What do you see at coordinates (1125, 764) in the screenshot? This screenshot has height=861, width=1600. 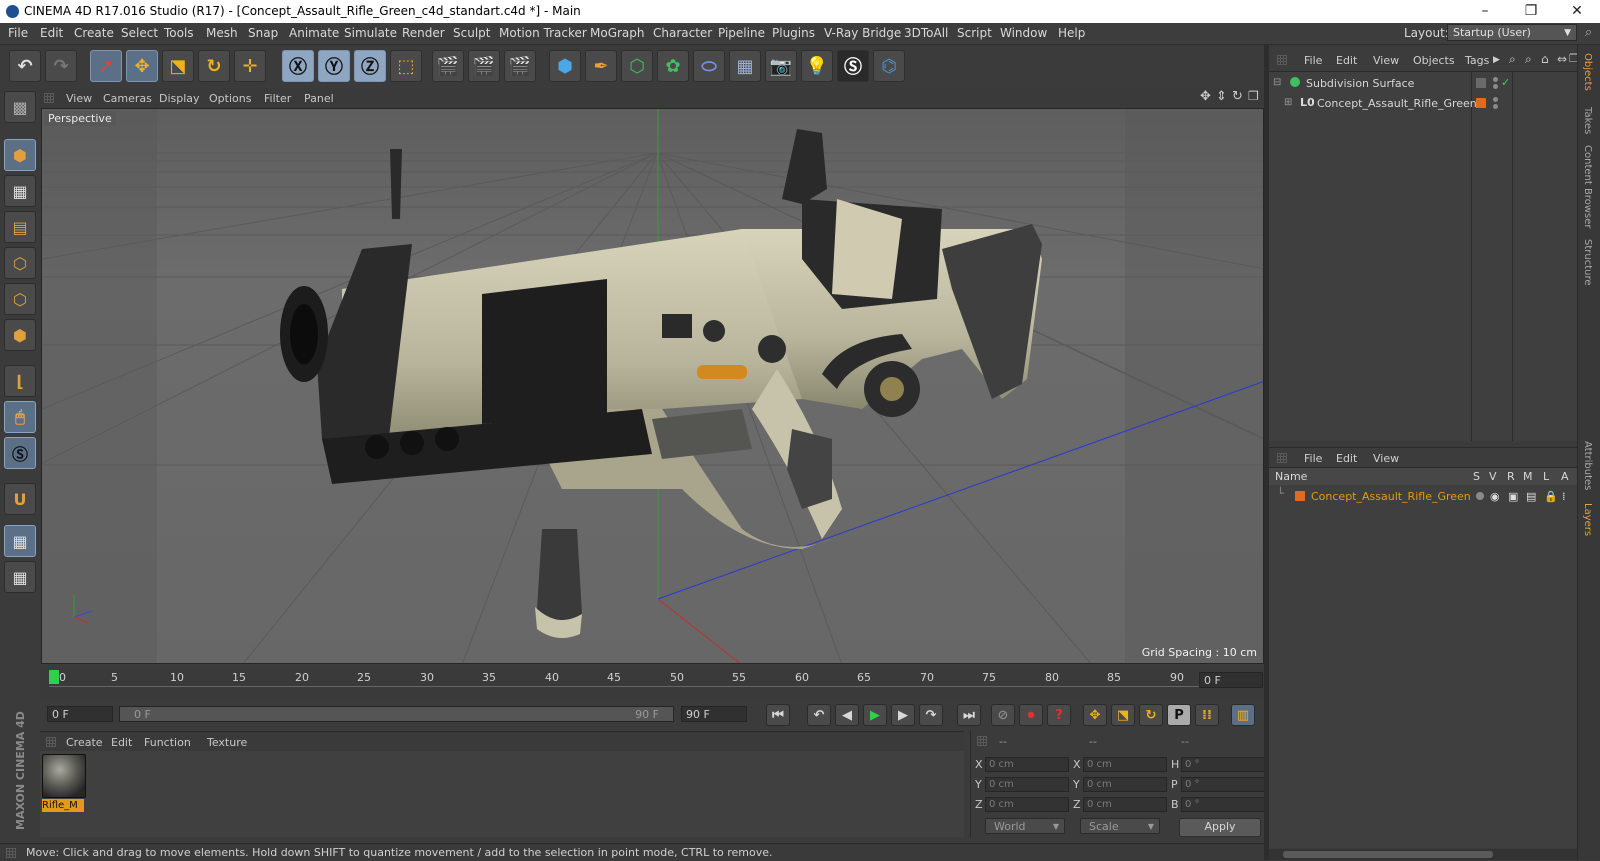 I see `size-x-field: 0 cm` at bounding box center [1125, 764].